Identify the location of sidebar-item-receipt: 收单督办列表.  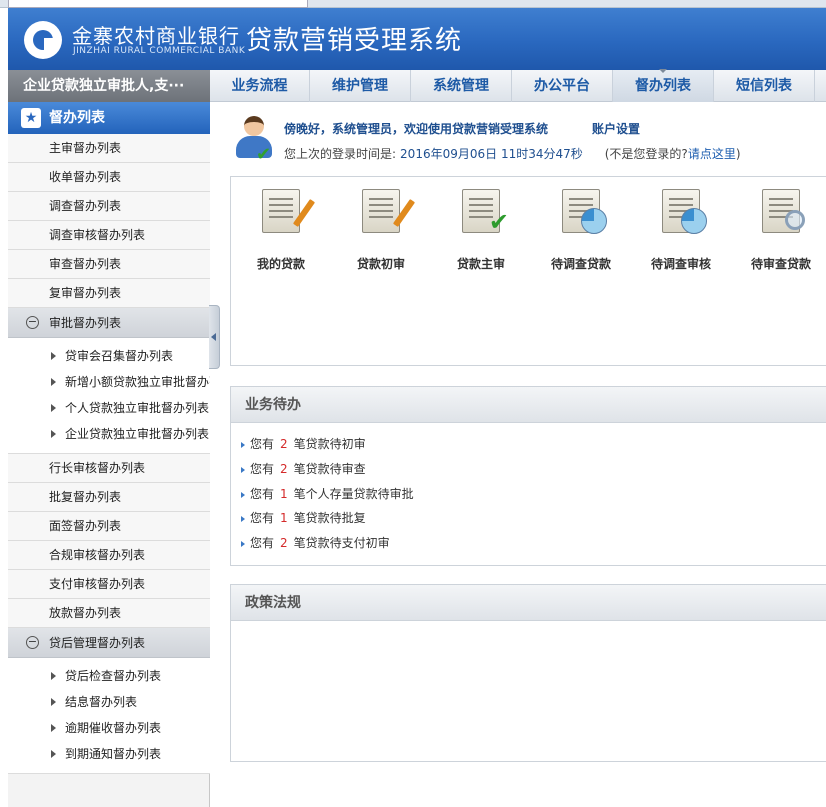
(109, 177).